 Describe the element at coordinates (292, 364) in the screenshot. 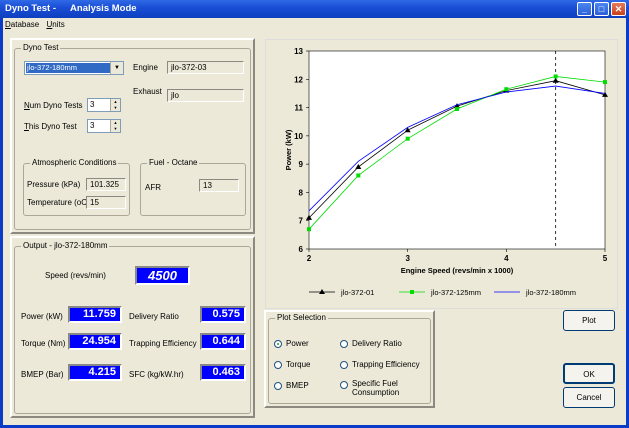

I see `radio-torque: Torque` at that location.